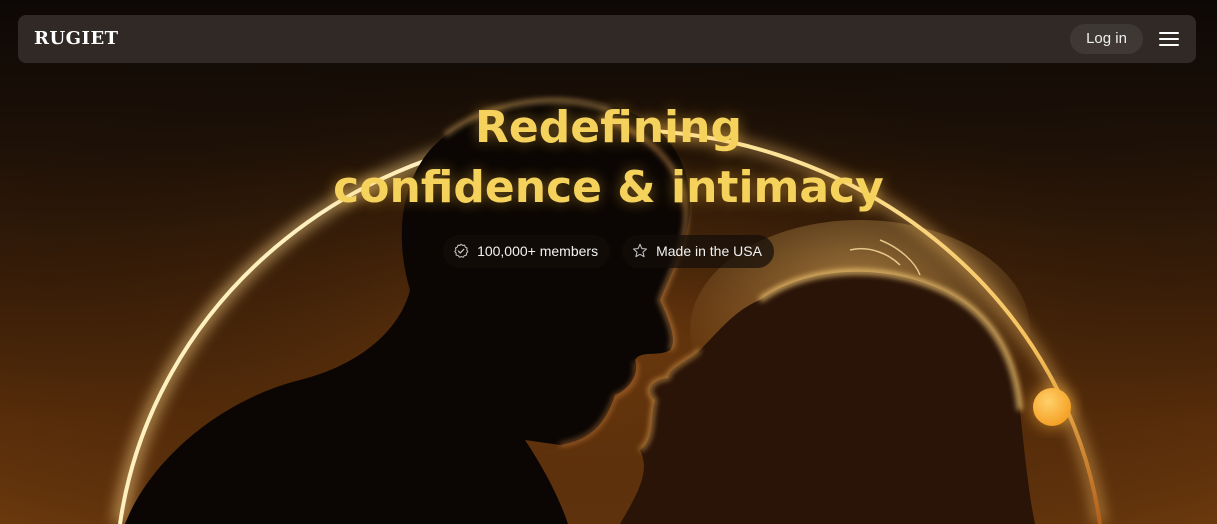 The height and width of the screenshot is (524, 1217). Describe the element at coordinates (608, 187) in the screenshot. I see `headline-line-2: confidence & intimacy` at that location.